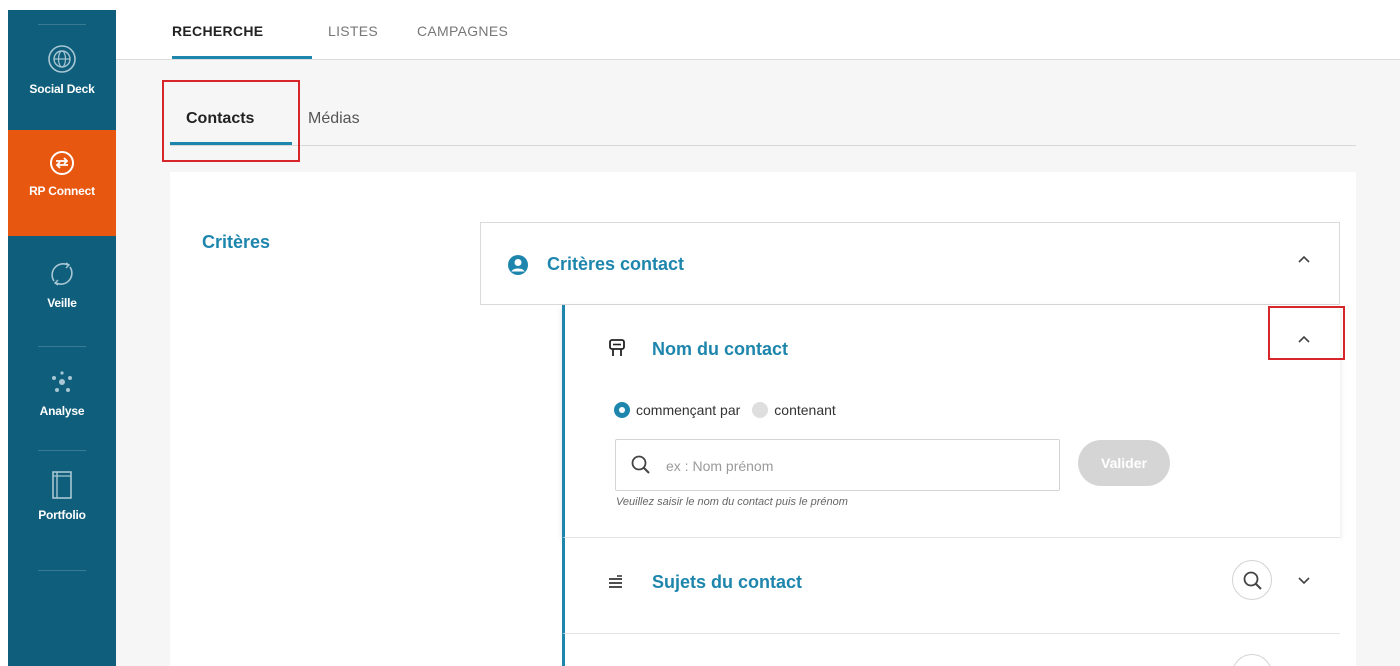 The image size is (1400, 666). What do you see at coordinates (62, 274) in the screenshot?
I see `refresh-icon` at bounding box center [62, 274].